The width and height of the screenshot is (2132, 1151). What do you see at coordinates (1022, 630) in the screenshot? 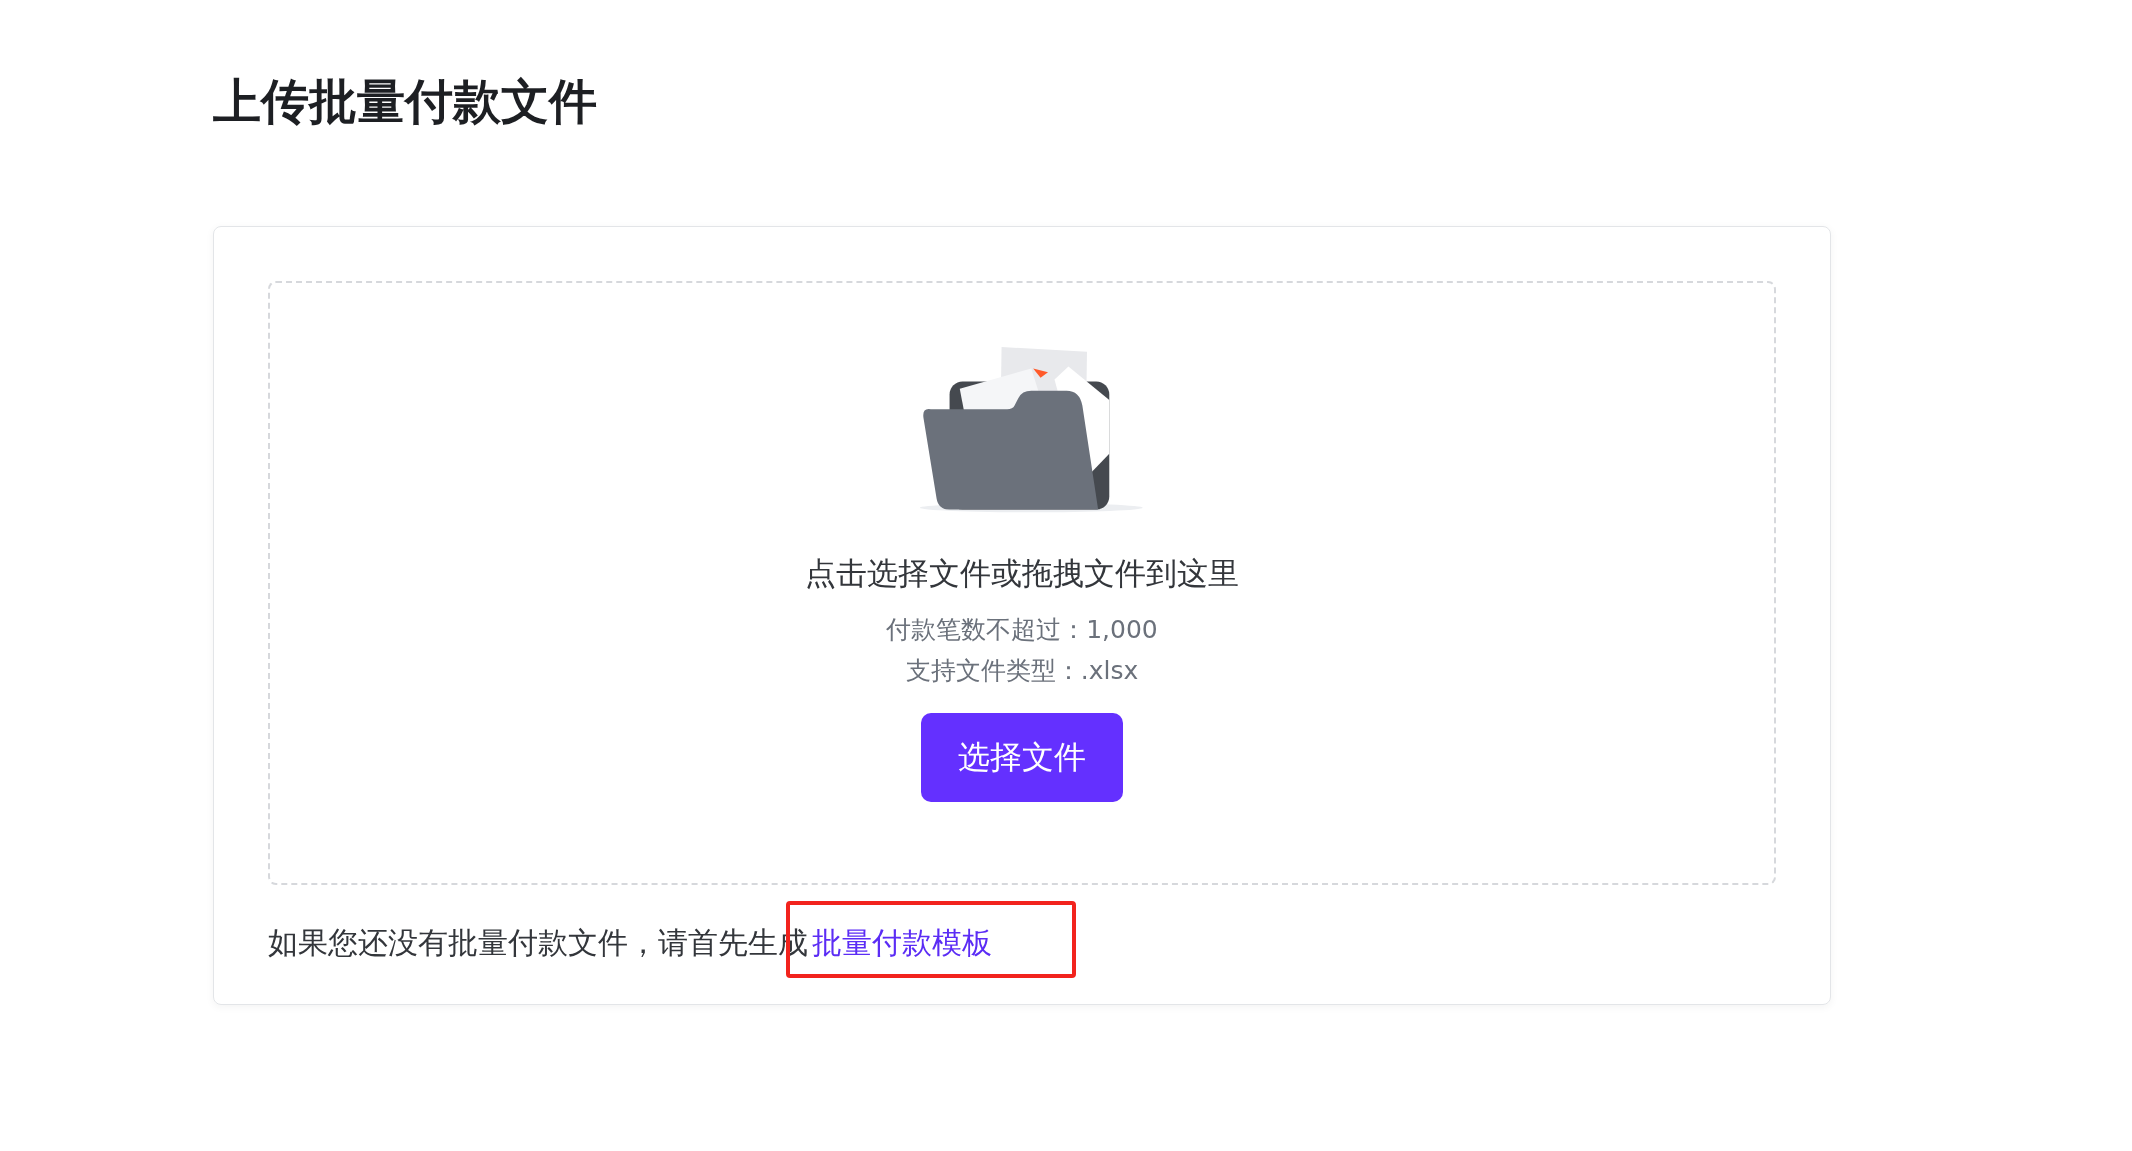
I see `limit-text: 付款笔数不超过：1,000` at bounding box center [1022, 630].